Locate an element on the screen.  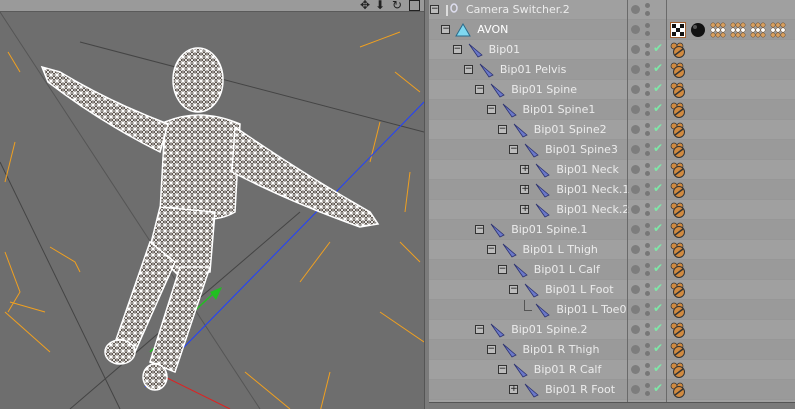
object-name: Bip01 R Calf is located at coordinates (568, 369).